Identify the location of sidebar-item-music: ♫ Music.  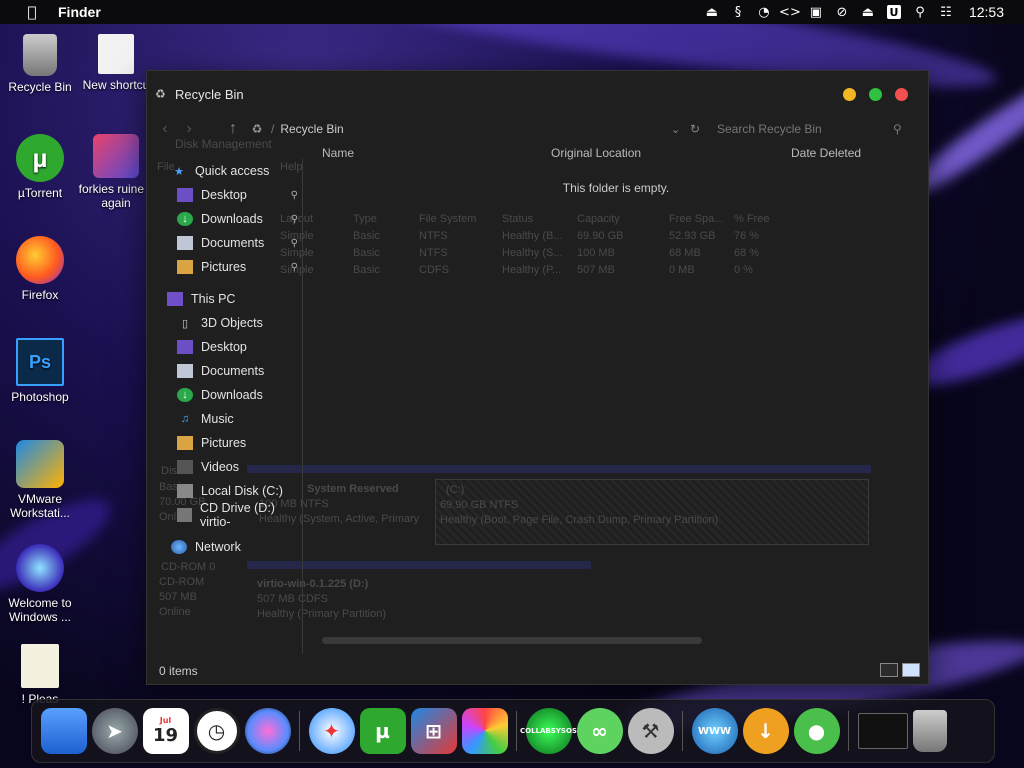
(224, 419).